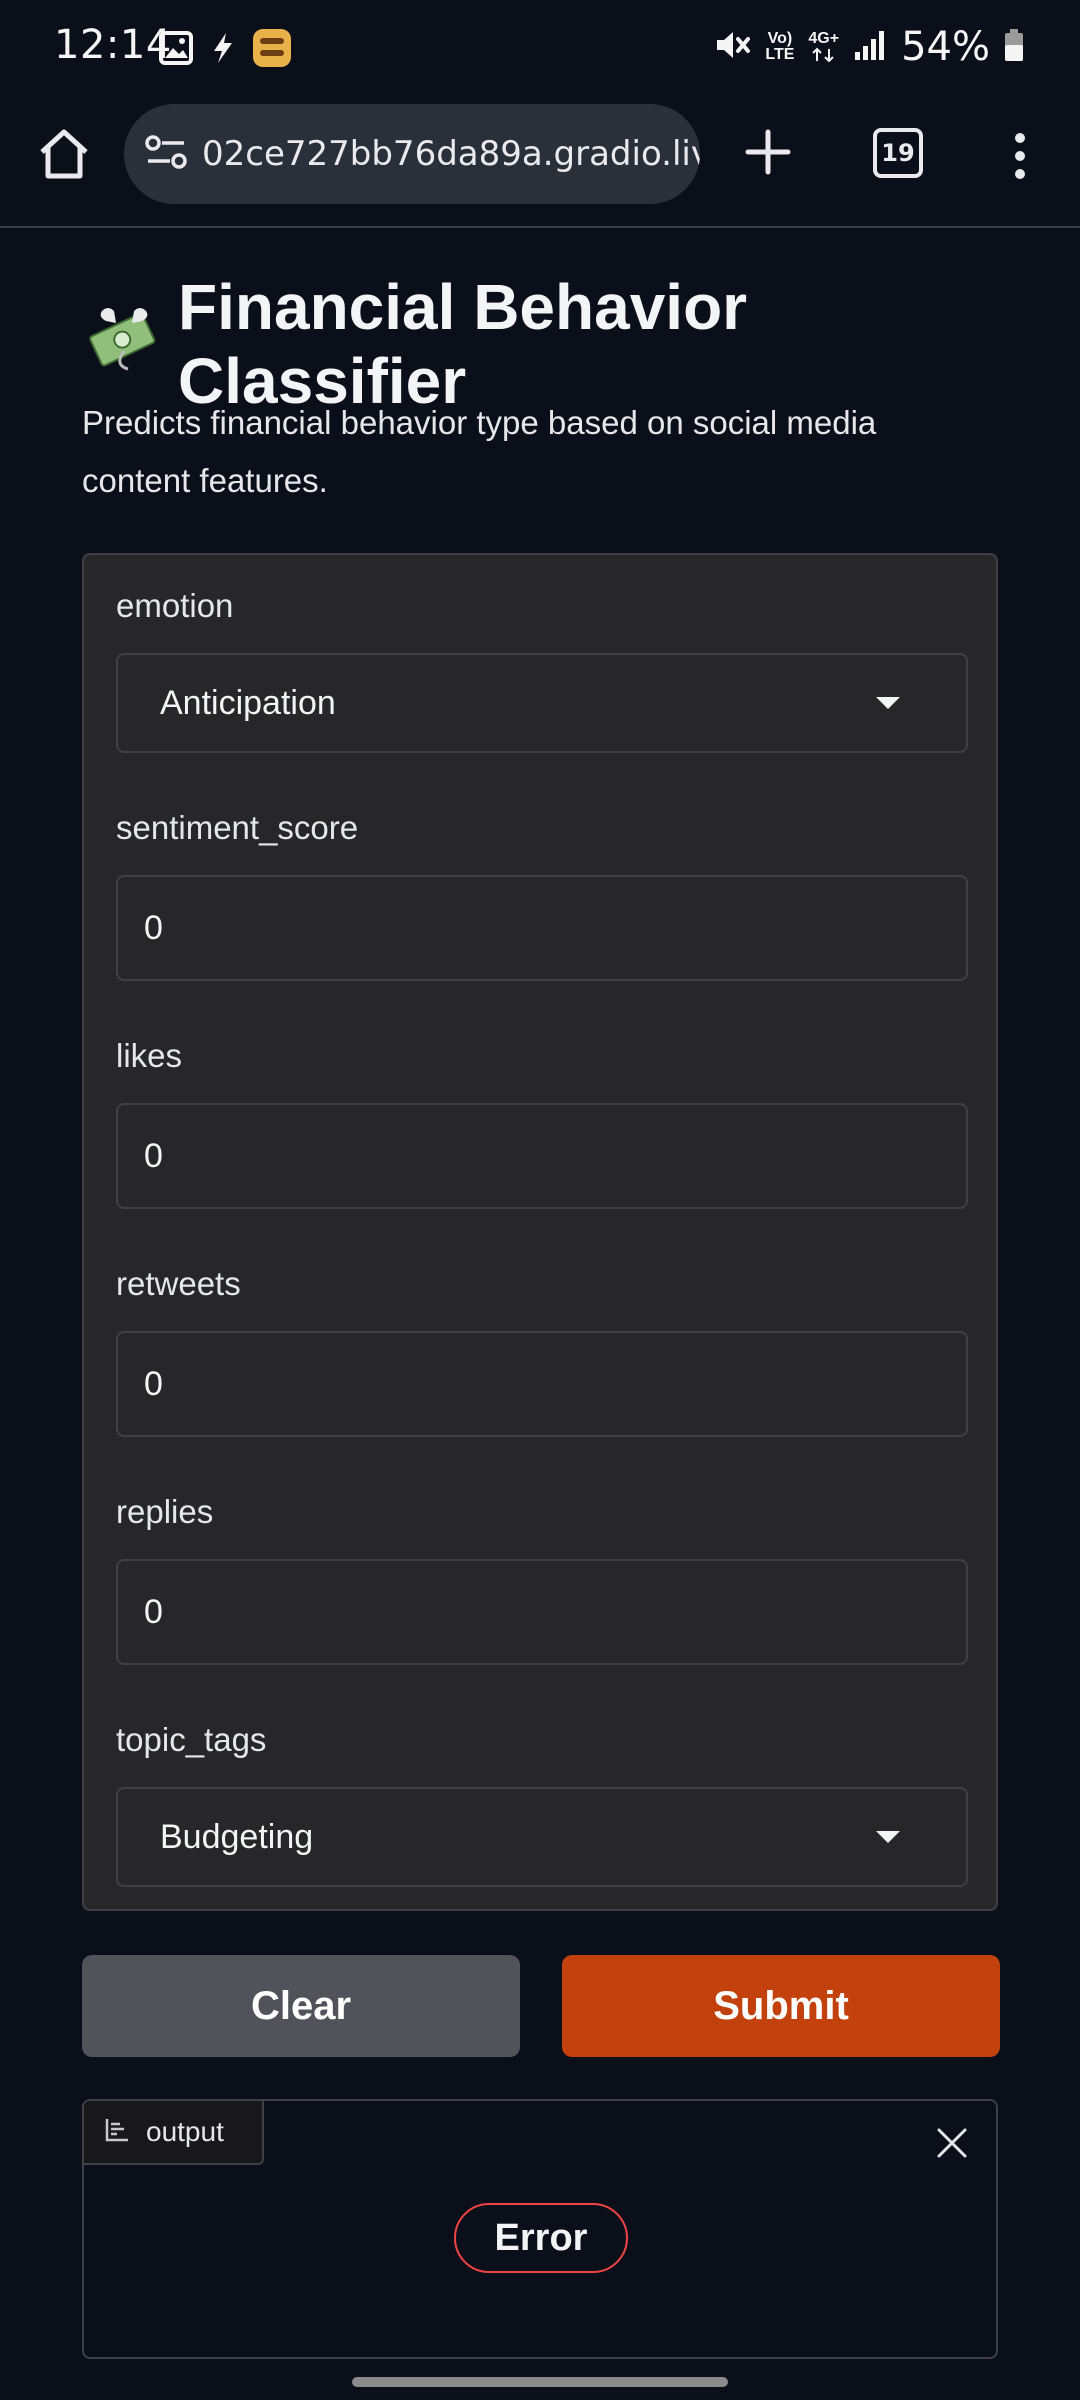 This screenshot has width=1080, height=2400. Describe the element at coordinates (542, 703) in the screenshot. I see `emotion-dropdown: Anticipation` at that location.